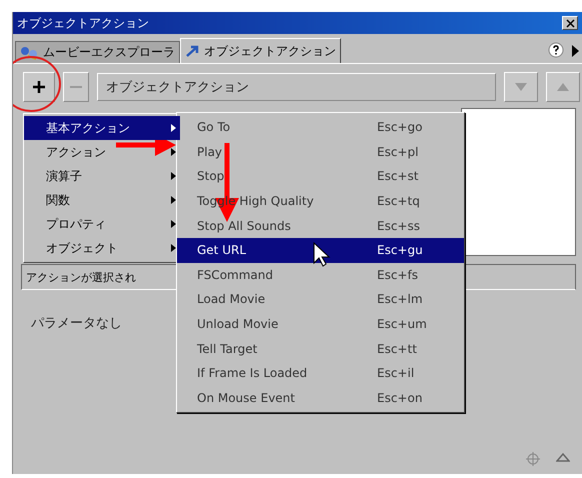 The width and height of the screenshot is (582, 478). What do you see at coordinates (76, 323) in the screenshot?
I see `parameters-text: パラメータなし` at bounding box center [76, 323].